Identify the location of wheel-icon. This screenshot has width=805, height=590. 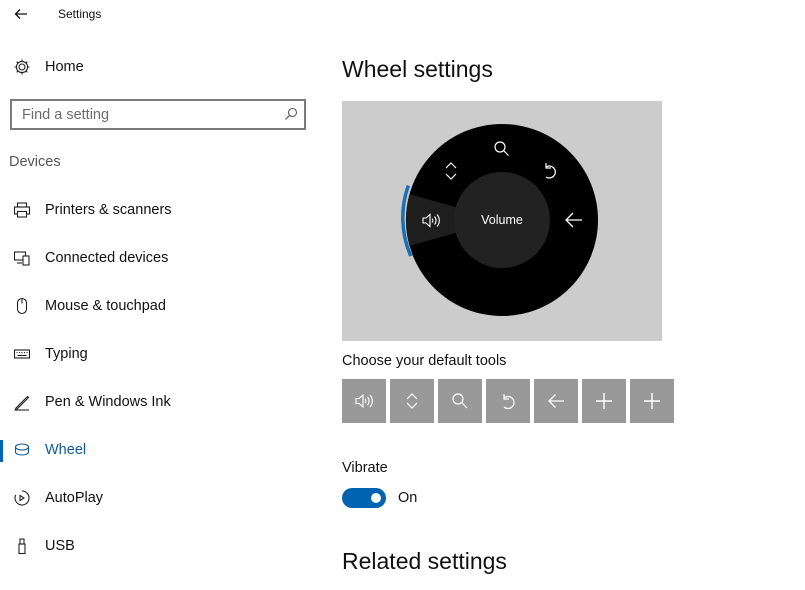
(22, 450).